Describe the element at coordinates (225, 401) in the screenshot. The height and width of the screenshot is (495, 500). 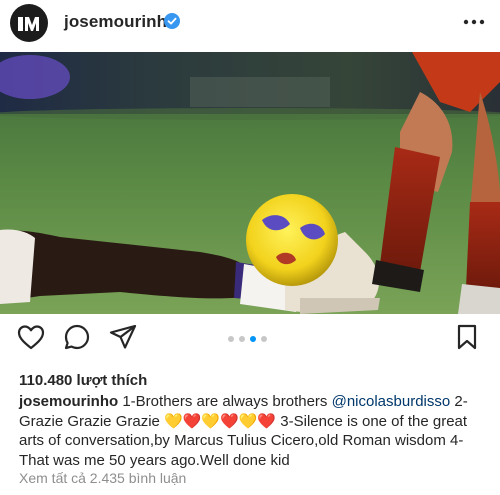
I see `caption-text-1: 1-Brothers are always brothers` at that location.